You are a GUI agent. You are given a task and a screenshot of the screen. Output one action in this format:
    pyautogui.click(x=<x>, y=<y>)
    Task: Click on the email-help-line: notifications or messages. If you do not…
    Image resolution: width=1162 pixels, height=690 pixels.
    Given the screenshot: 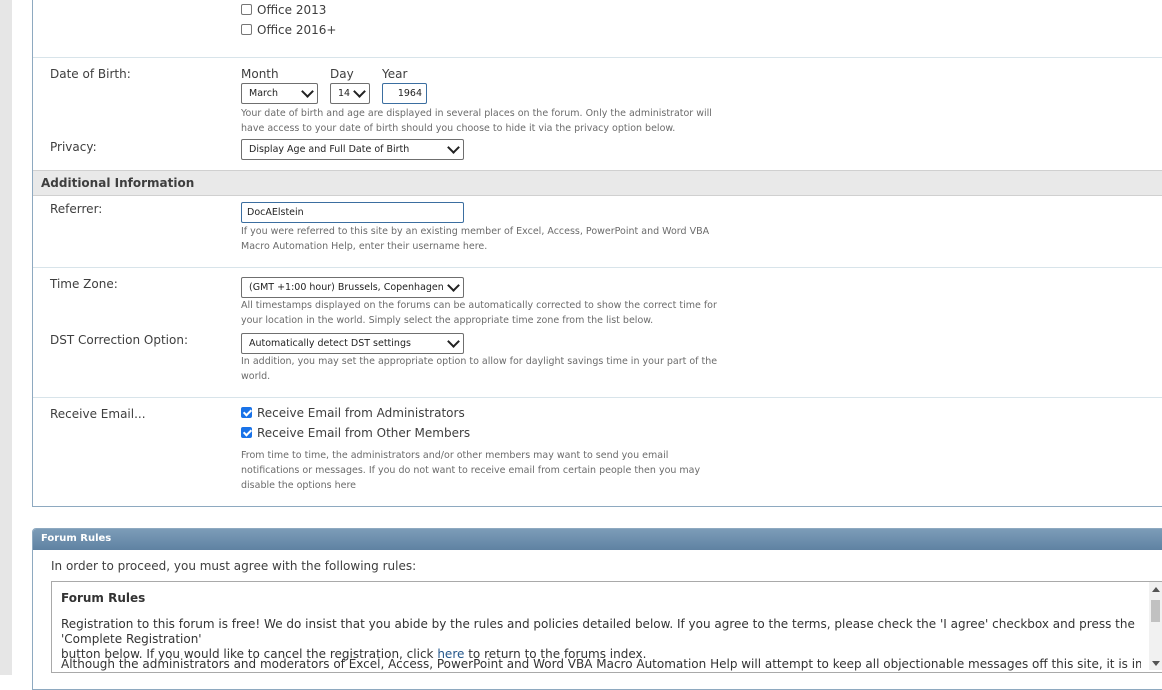 What is the action you would take?
    pyautogui.click(x=471, y=470)
    